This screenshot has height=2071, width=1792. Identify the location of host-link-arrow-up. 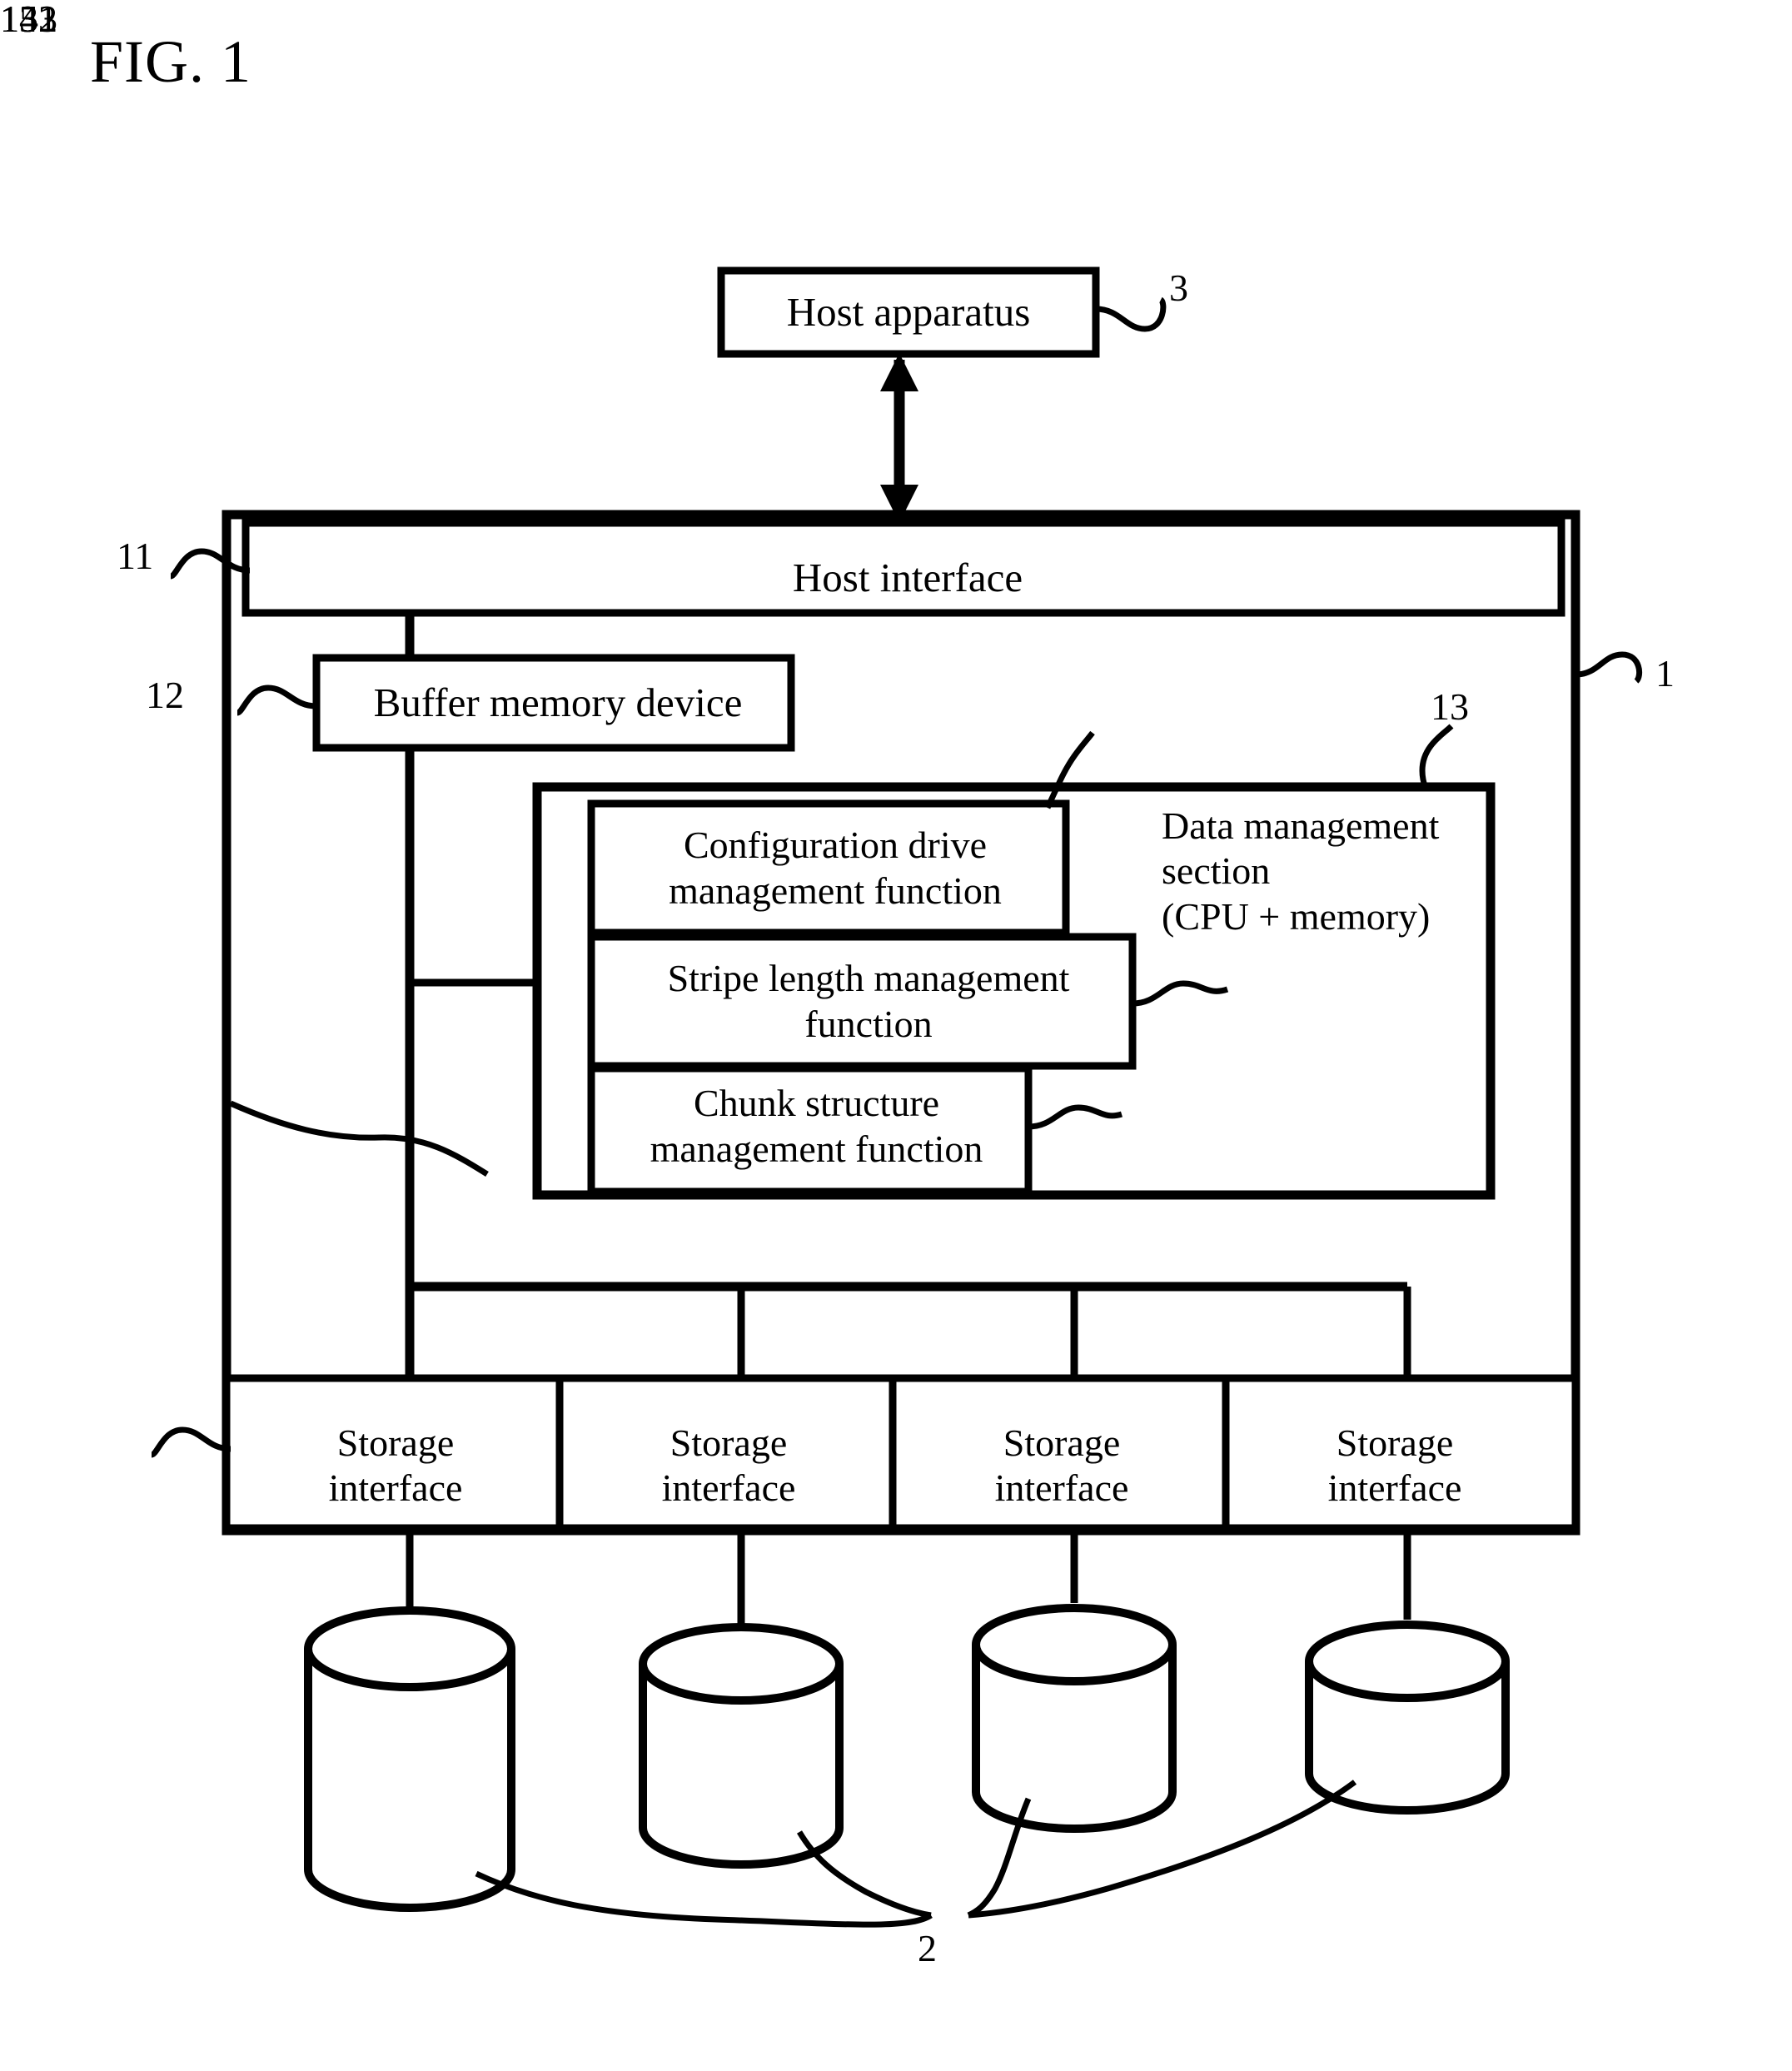
(899, 372).